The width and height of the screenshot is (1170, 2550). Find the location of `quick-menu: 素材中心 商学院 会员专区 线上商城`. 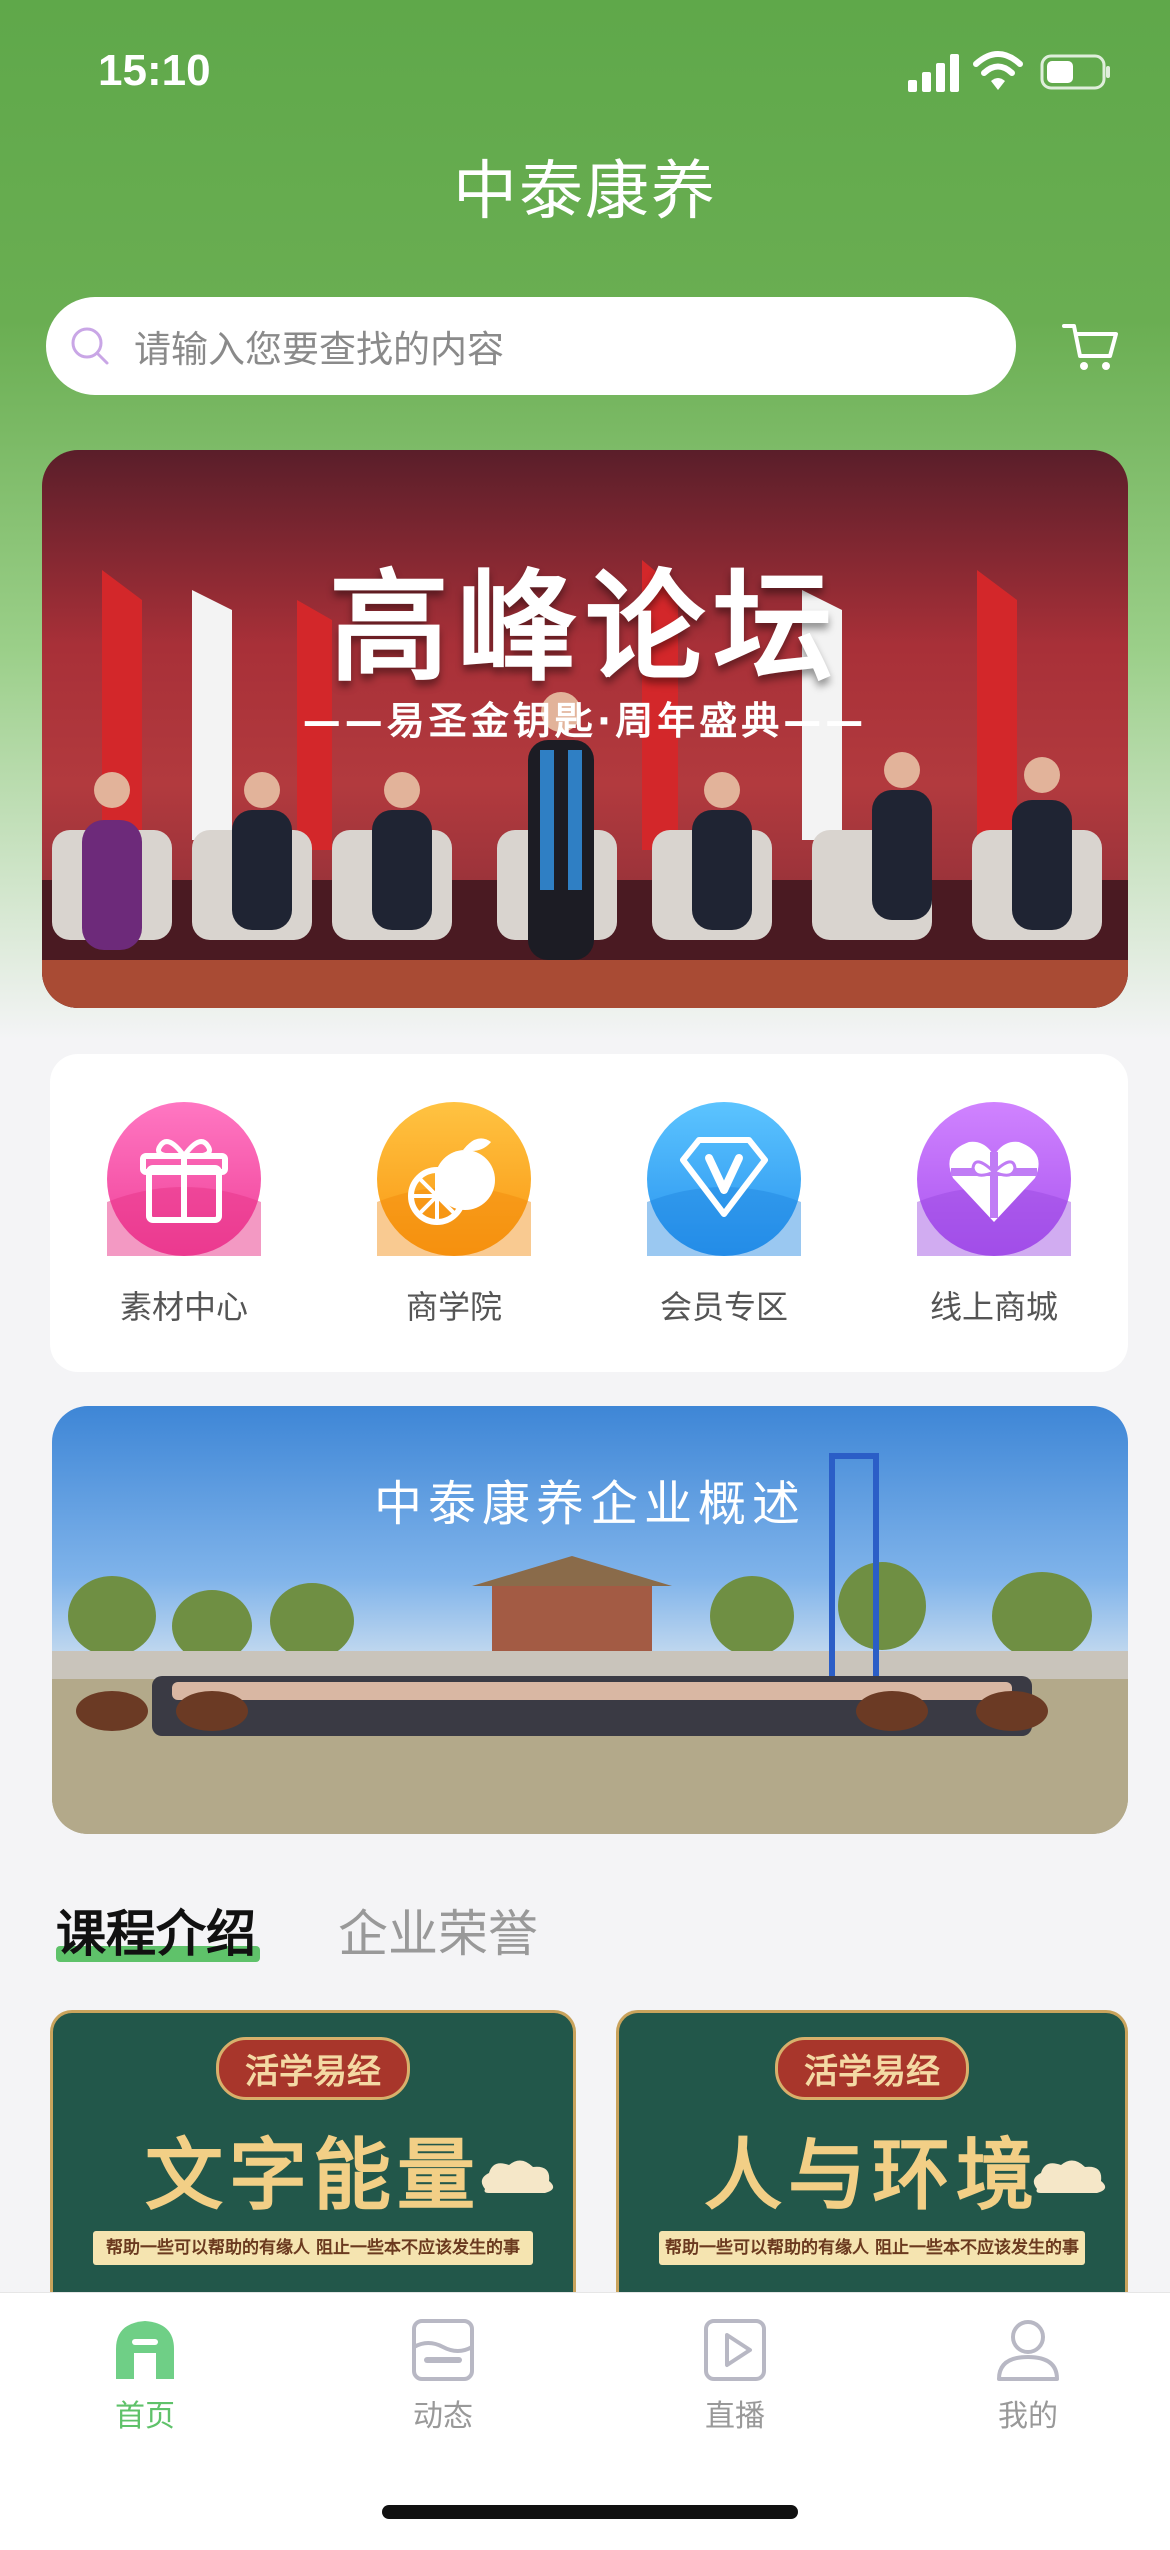

quick-menu: 素材中心 商学院 会员专区 线上商城 is located at coordinates (589, 1213).